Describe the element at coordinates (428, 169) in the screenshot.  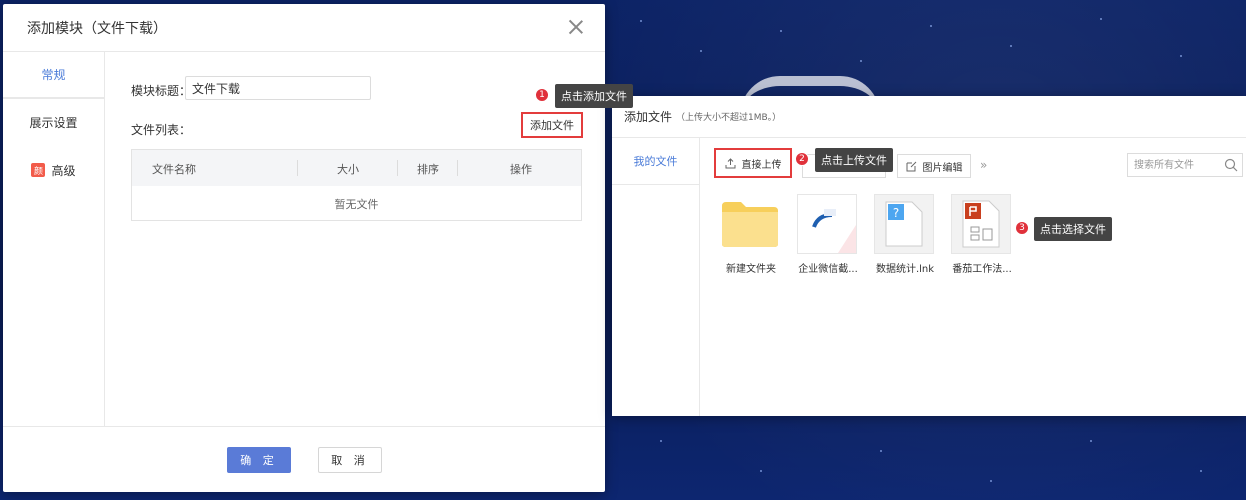
I see `column-header-order: 排序` at that location.